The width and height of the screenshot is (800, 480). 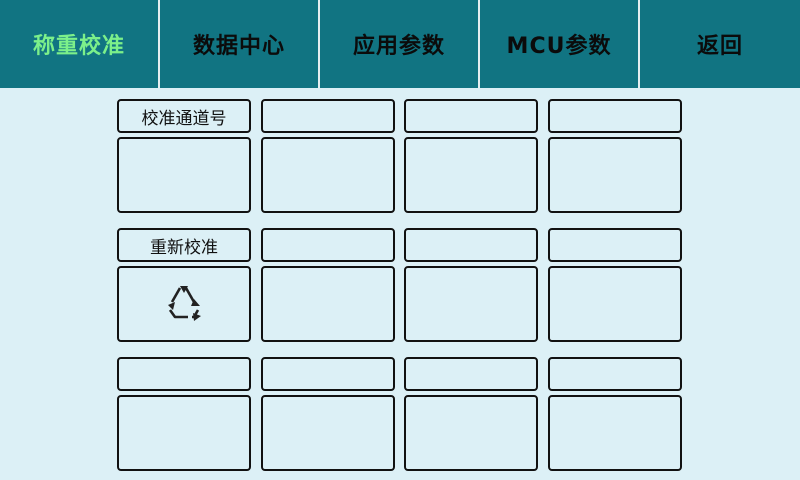 I want to click on recalibrate-label: 重新校准, so click(x=184, y=245).